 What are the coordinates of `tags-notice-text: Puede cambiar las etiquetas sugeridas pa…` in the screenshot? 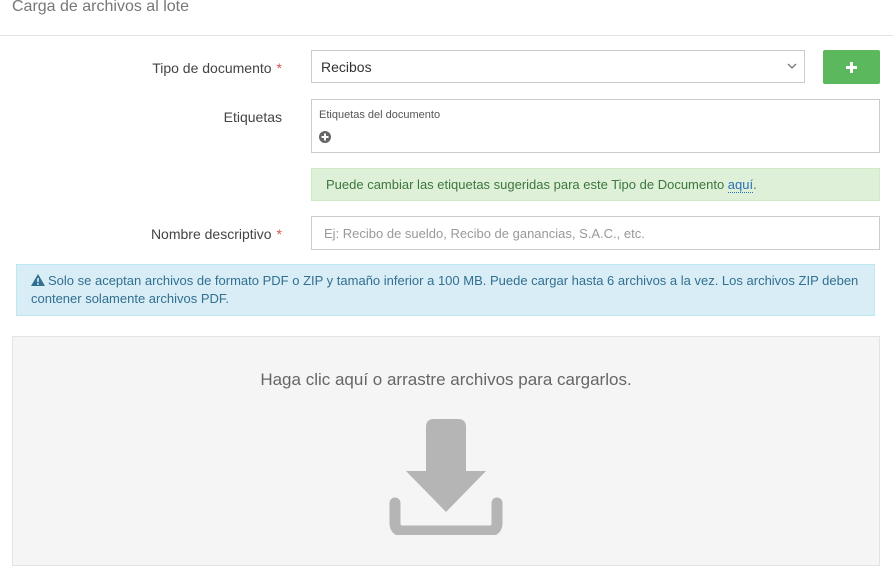 It's located at (527, 184).